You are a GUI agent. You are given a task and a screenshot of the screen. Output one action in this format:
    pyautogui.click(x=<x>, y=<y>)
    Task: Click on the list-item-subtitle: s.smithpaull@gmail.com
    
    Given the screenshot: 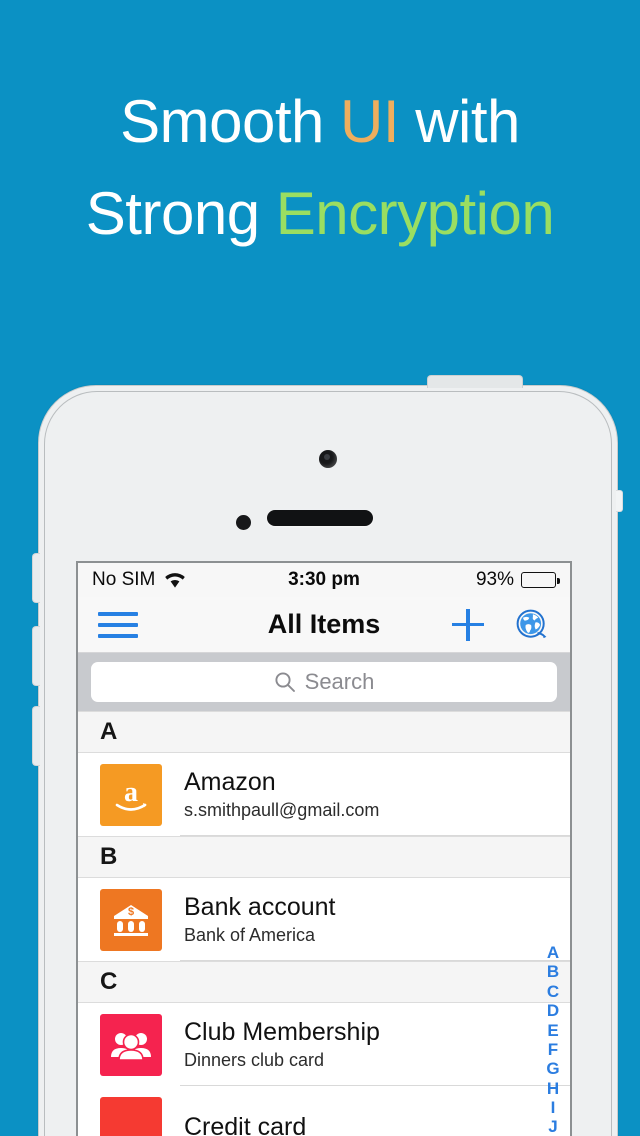 What is the action you would take?
    pyautogui.click(x=282, y=809)
    